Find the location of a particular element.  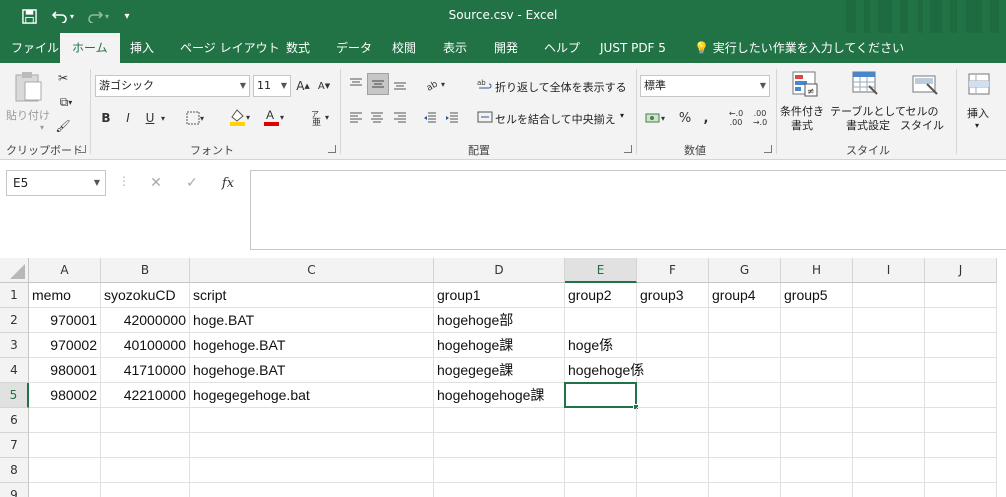

row-header-5: 5 is located at coordinates (14, 395).